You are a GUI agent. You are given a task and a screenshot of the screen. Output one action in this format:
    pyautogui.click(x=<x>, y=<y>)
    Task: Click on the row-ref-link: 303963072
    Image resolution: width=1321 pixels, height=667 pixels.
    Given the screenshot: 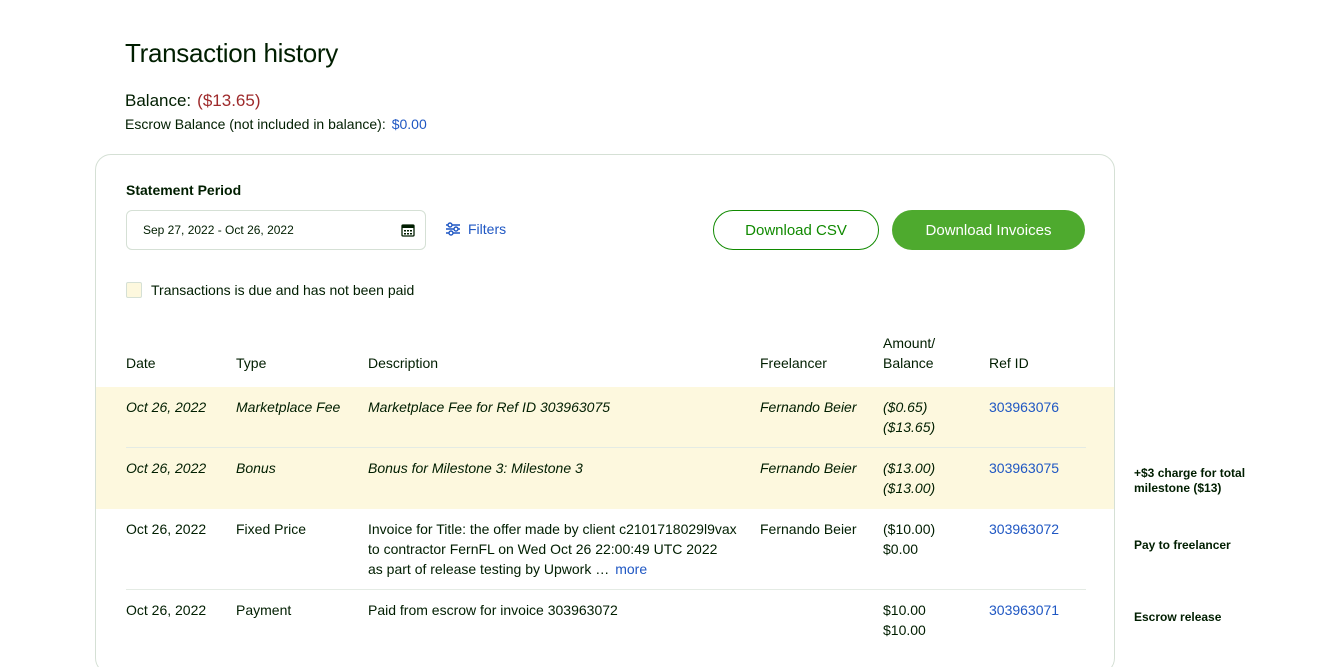 What is the action you would take?
    pyautogui.click(x=1024, y=529)
    